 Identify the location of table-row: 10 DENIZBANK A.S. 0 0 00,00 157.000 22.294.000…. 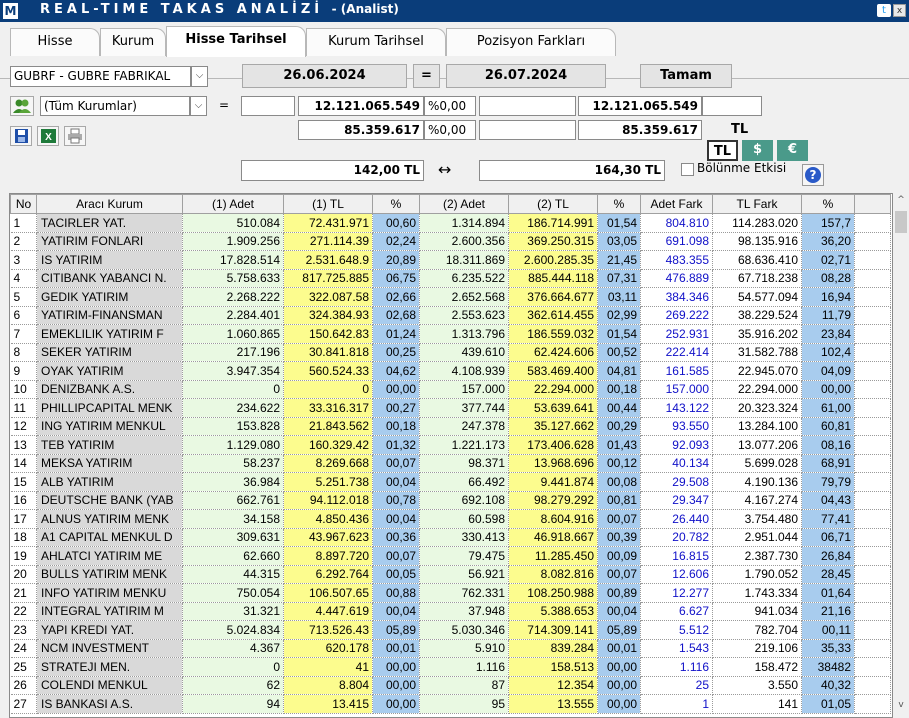
(450, 389).